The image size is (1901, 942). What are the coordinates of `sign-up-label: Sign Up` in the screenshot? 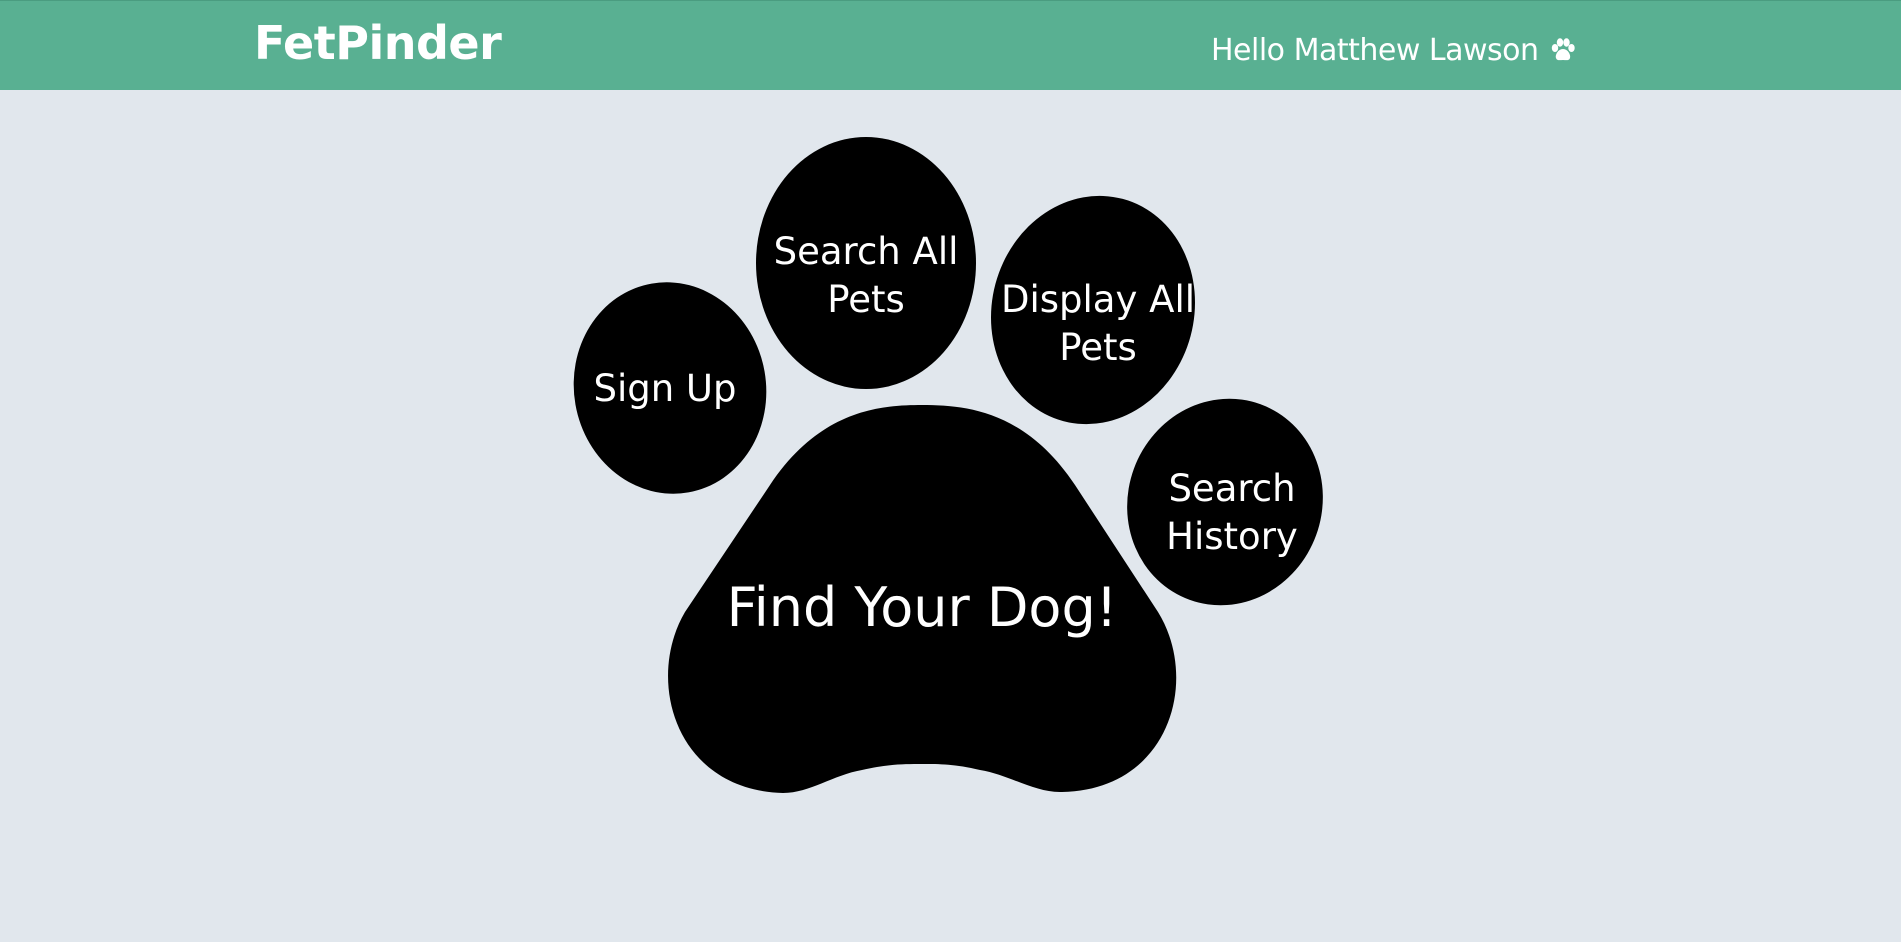 It's located at (664, 388).